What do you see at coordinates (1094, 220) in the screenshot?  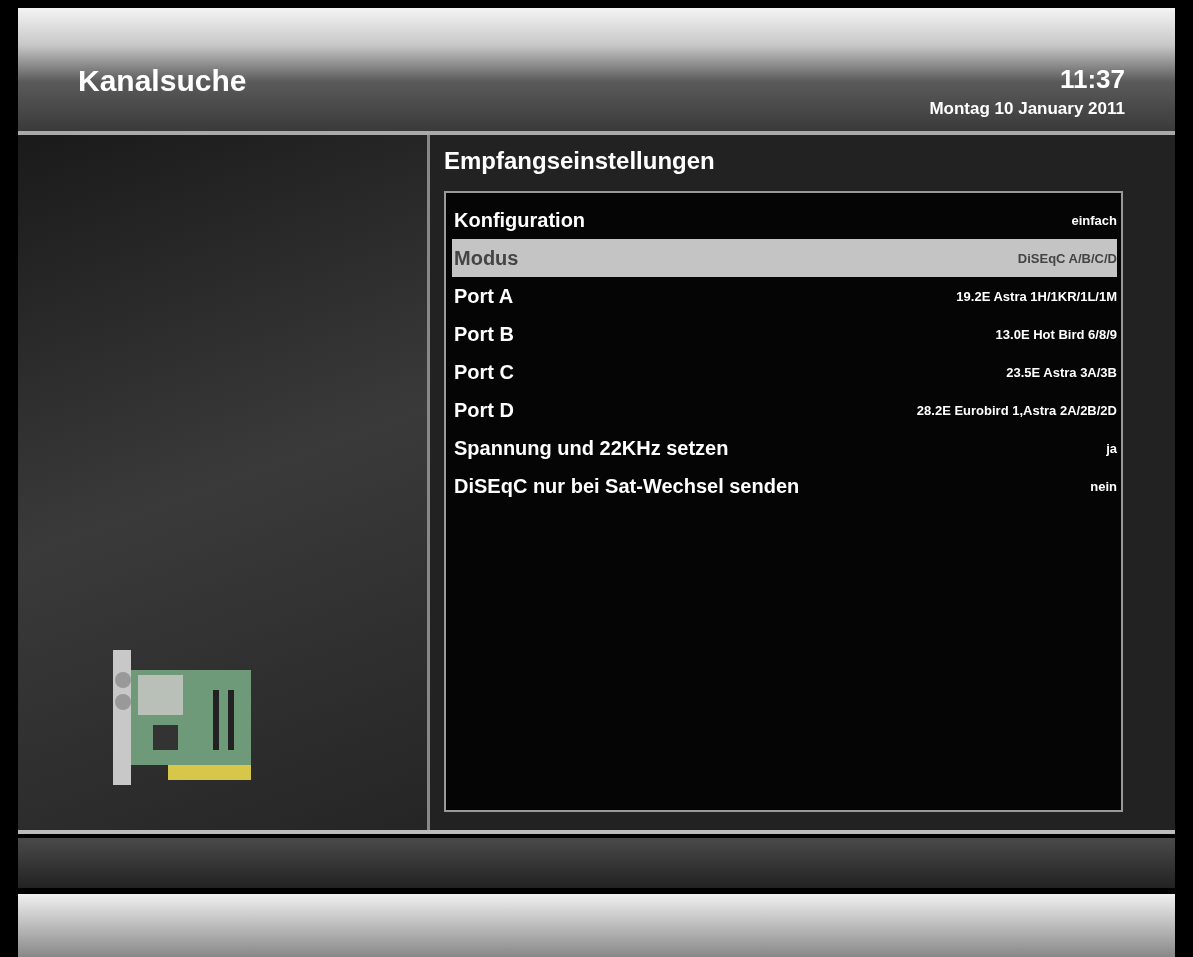 I see `setting-value: einfach` at bounding box center [1094, 220].